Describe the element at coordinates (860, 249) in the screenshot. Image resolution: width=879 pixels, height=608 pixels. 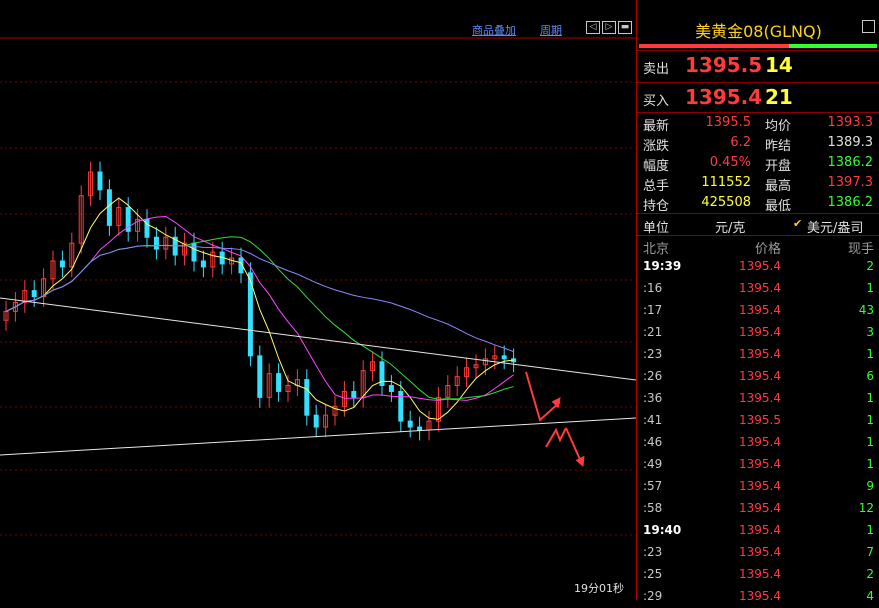
I see `ticks-header-vol: 现手` at that location.